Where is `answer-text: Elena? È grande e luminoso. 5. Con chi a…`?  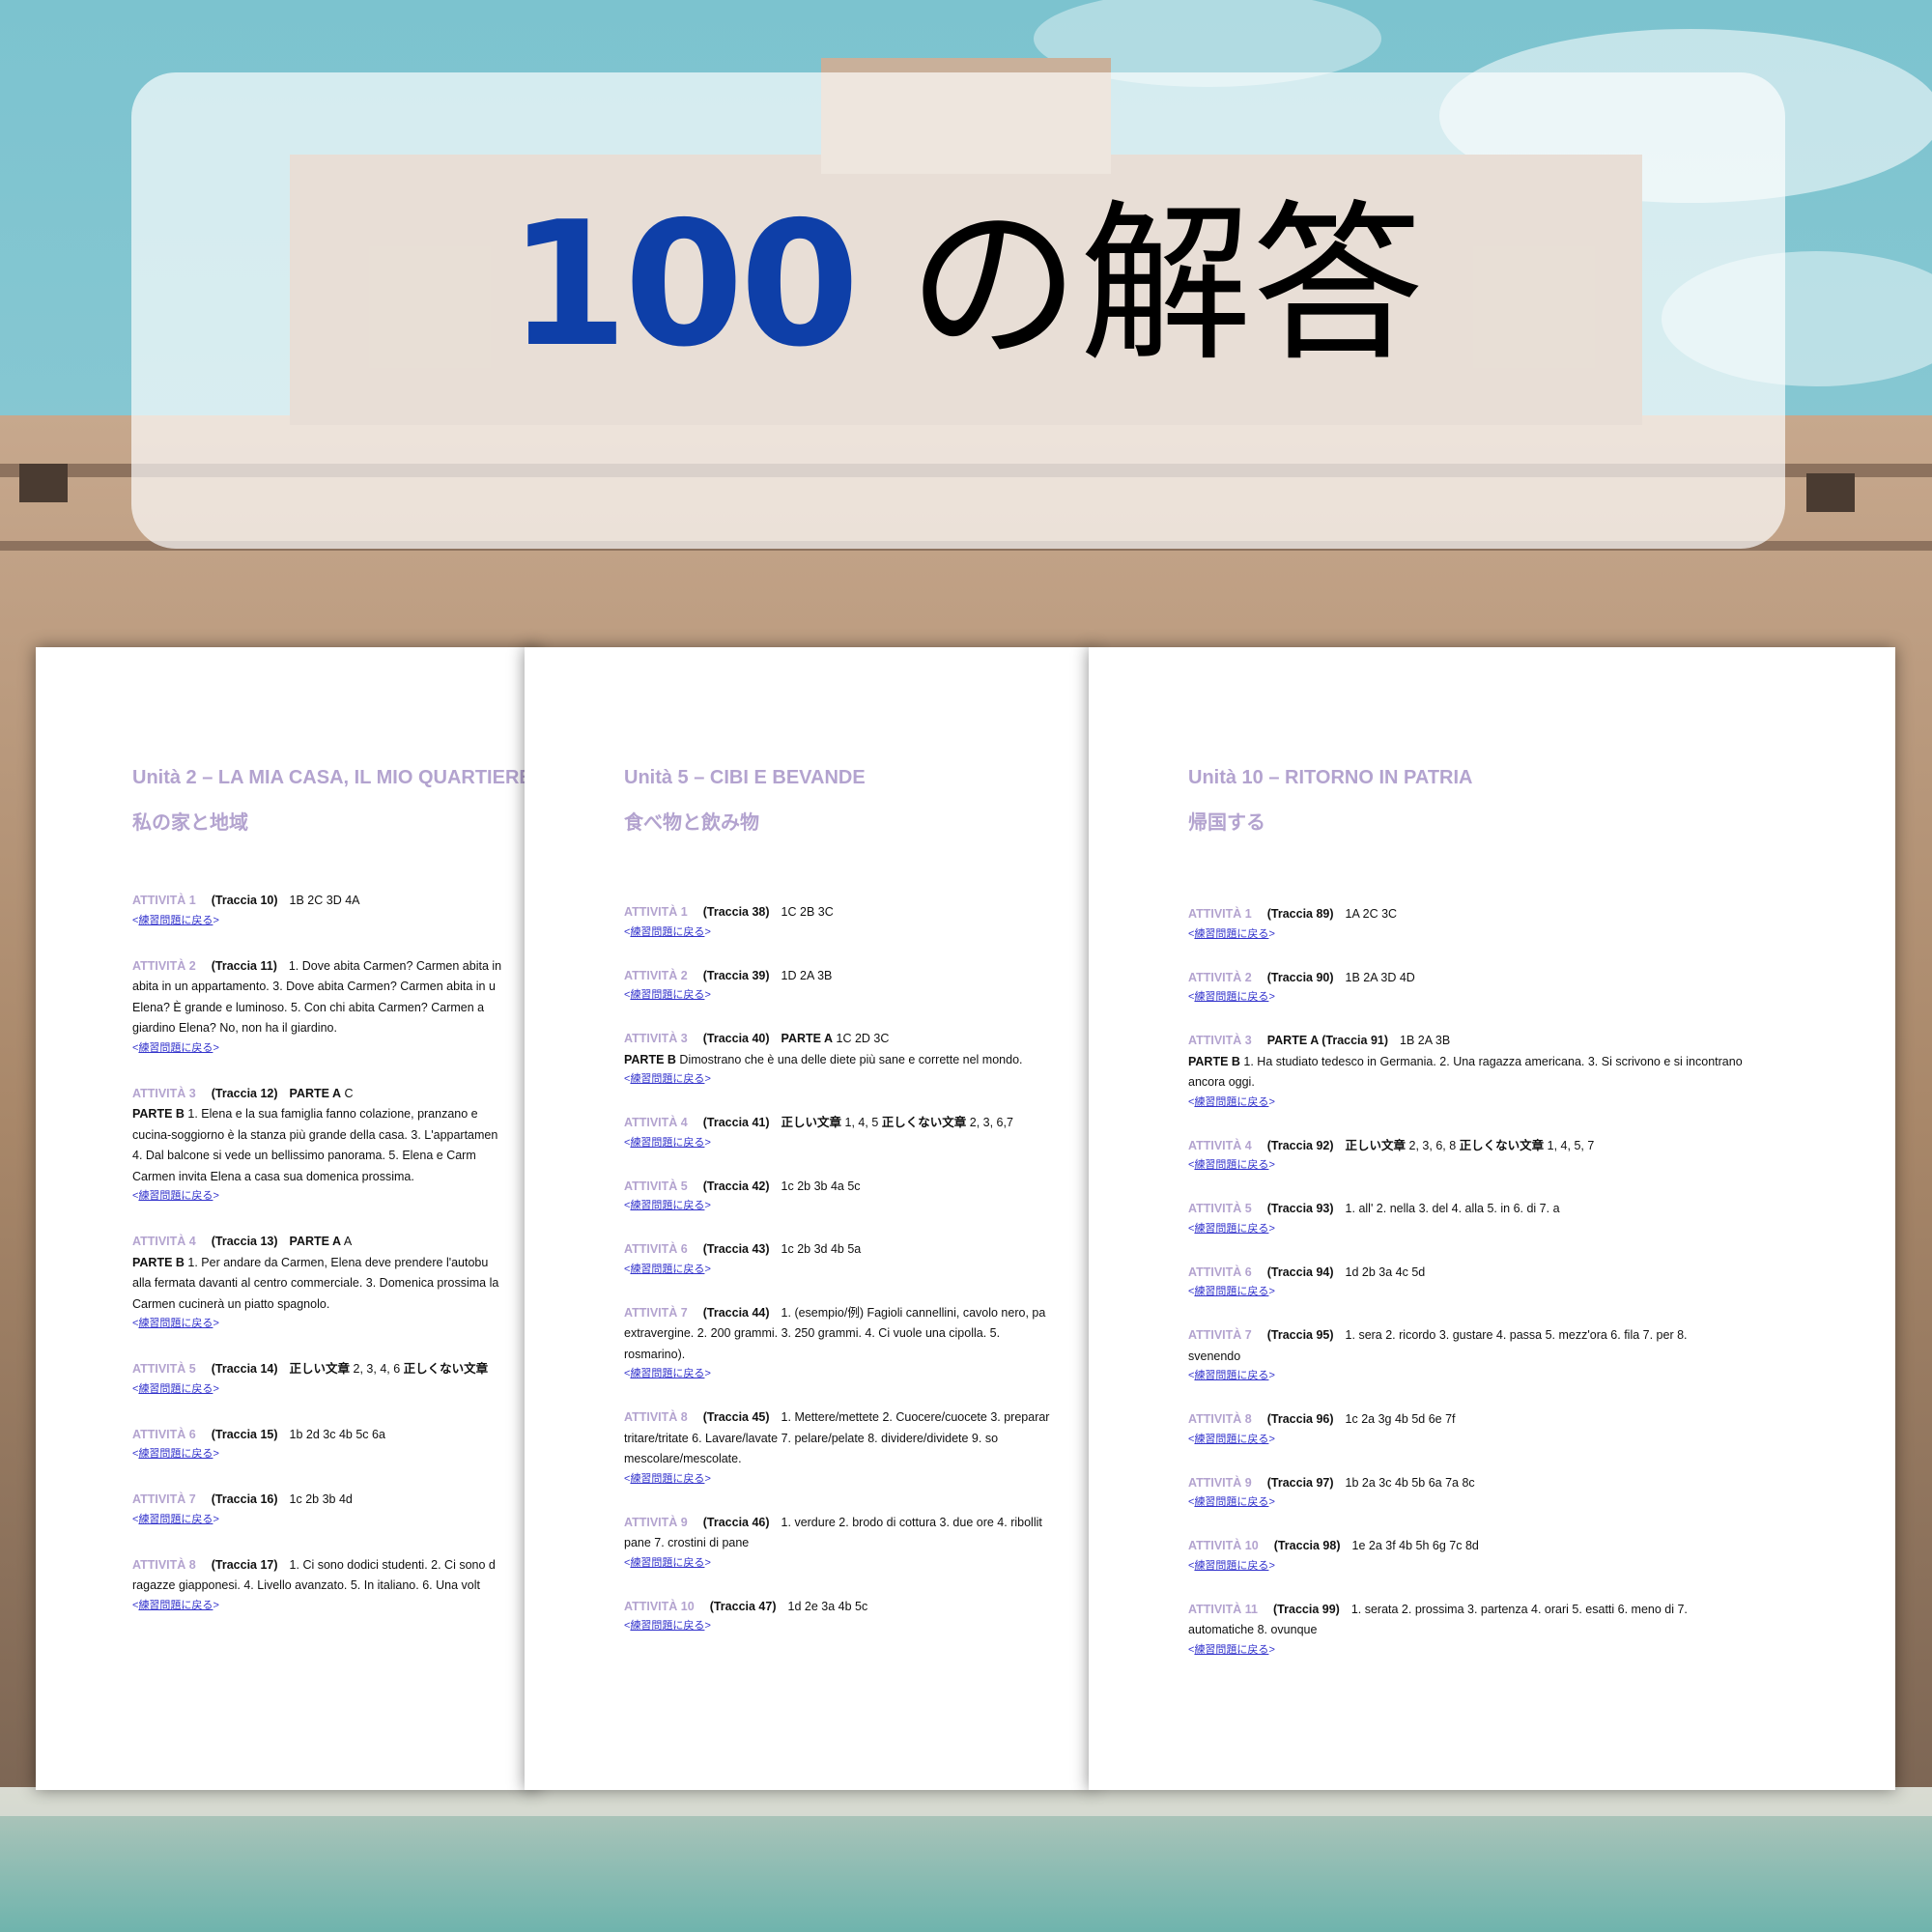 answer-text: Elena? È grande e luminoso. 5. Con chi a… is located at coordinates (308, 1007).